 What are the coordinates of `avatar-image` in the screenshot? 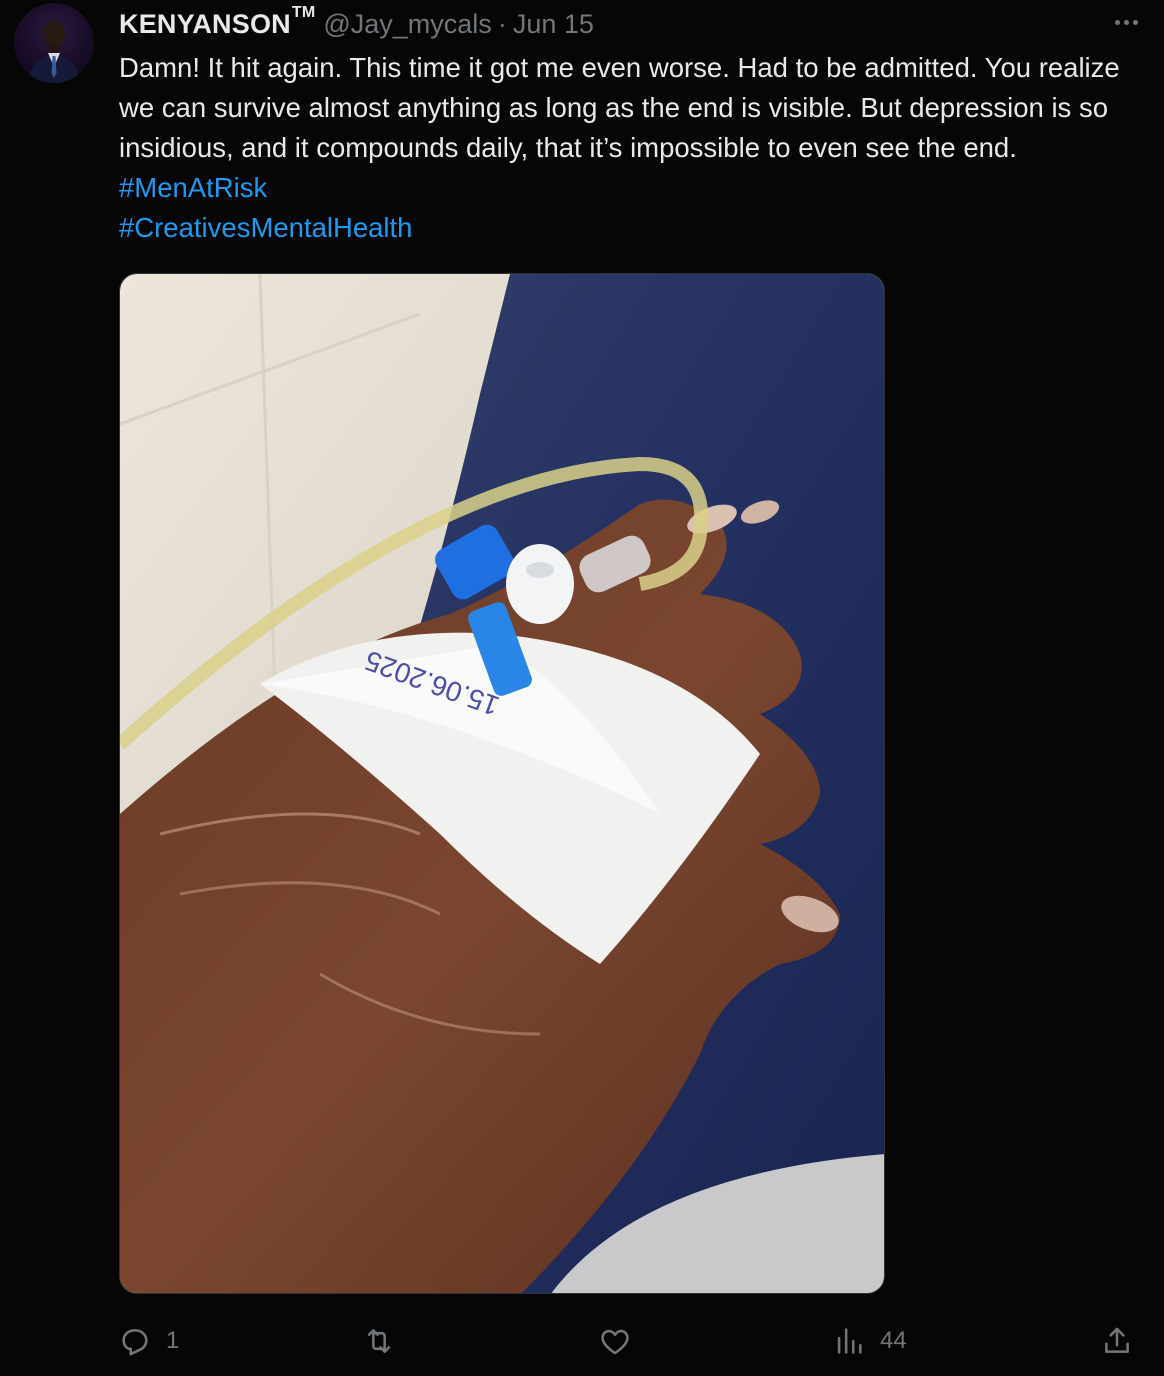 It's located at (54, 52).